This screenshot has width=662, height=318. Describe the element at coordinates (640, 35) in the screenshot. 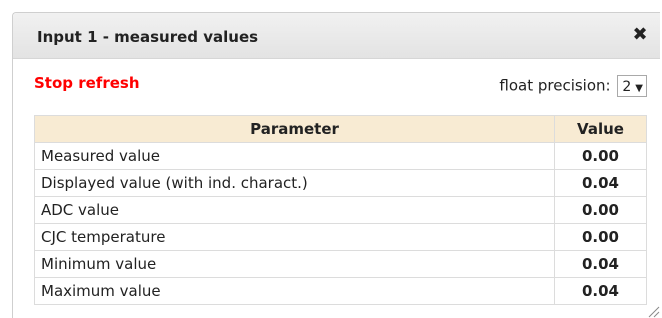

I see `close-icon: ✖` at that location.